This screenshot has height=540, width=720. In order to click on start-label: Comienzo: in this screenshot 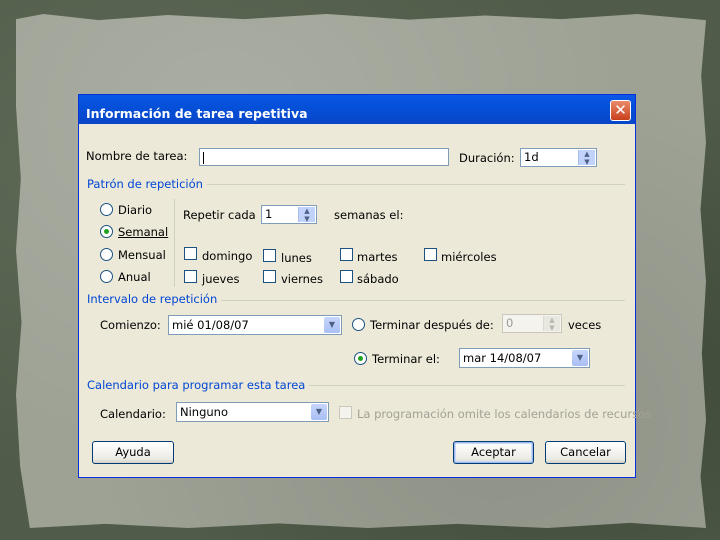, I will do `click(130, 325)`.